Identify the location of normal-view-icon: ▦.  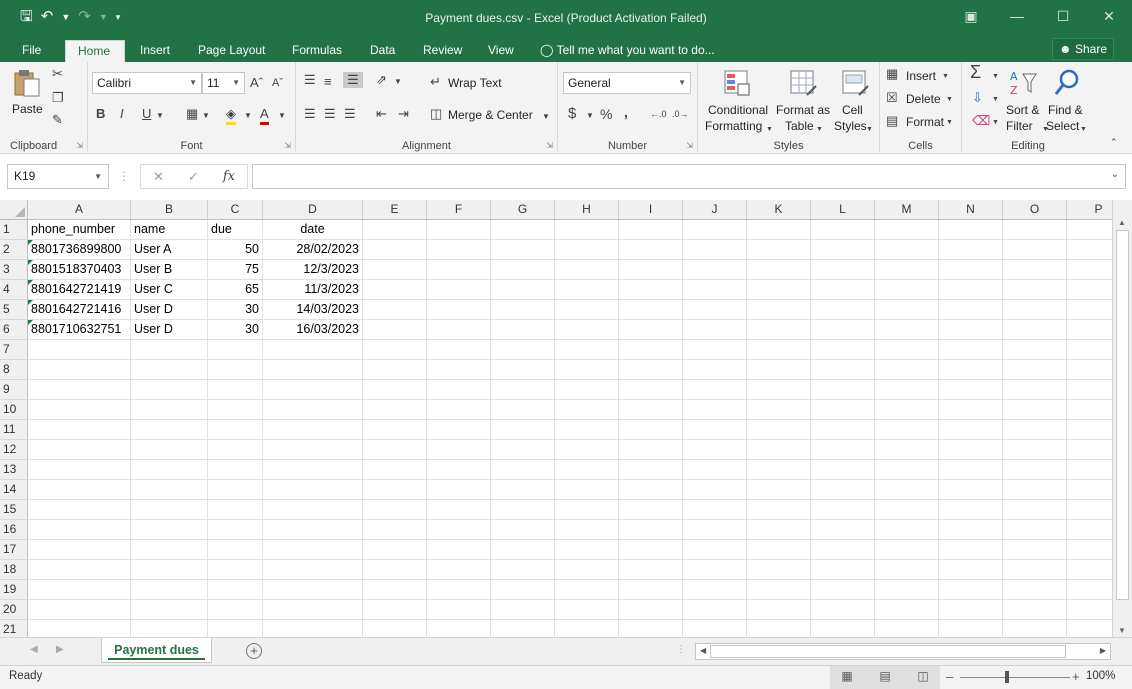
(847, 677).